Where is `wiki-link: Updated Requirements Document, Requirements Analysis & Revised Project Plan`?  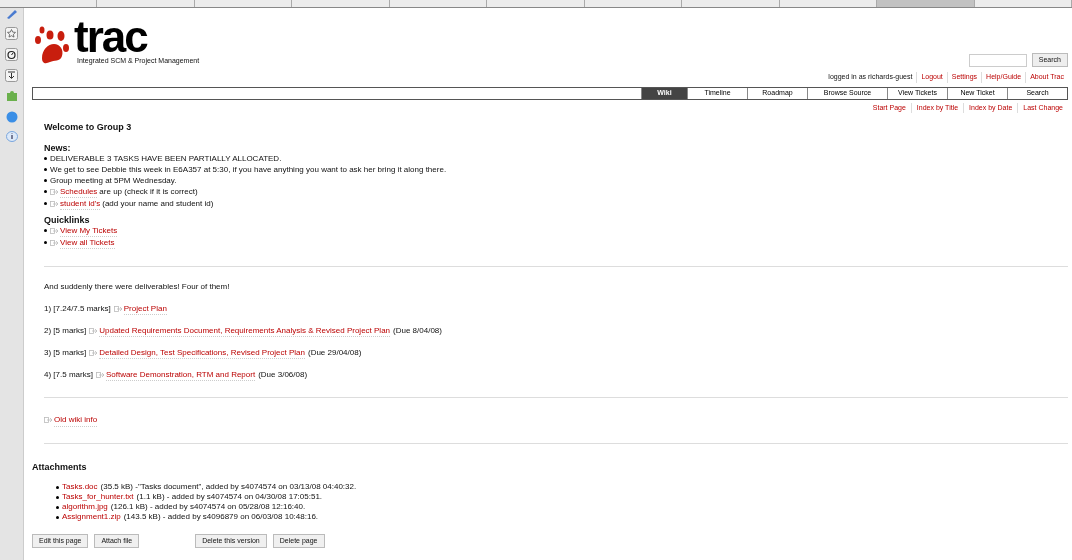 wiki-link: Updated Requirements Document, Requirements Analysis & Revised Project Plan is located at coordinates (245, 330).